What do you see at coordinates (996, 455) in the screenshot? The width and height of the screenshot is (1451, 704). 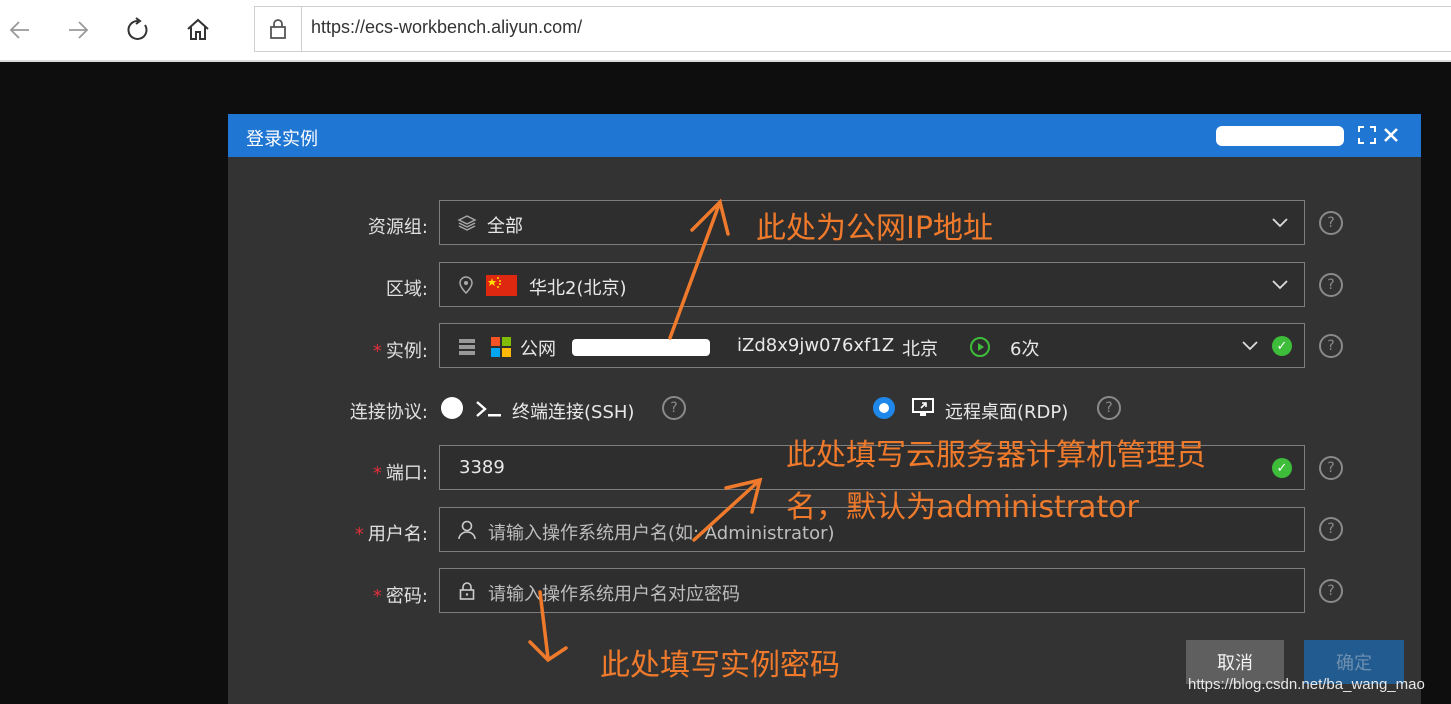 I see `annotation-admin-line1: 此处填写云服务器计算机管理员` at bounding box center [996, 455].